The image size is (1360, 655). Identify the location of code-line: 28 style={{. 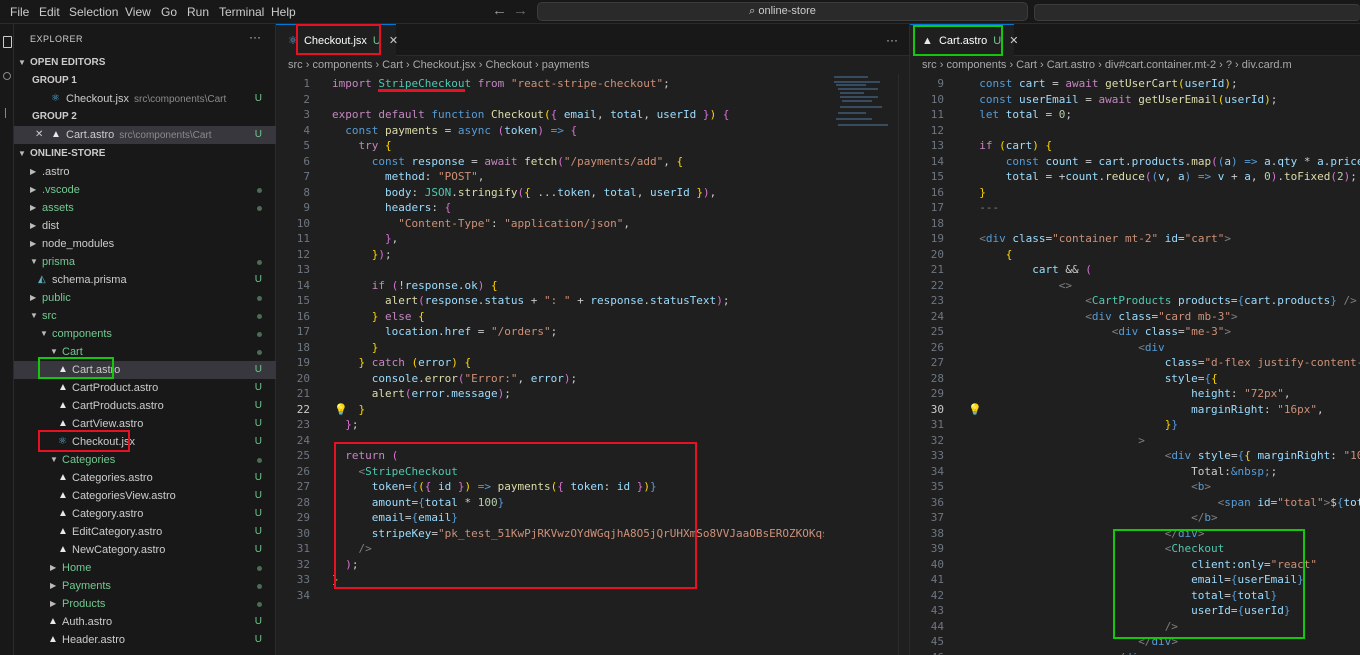
(1135, 379).